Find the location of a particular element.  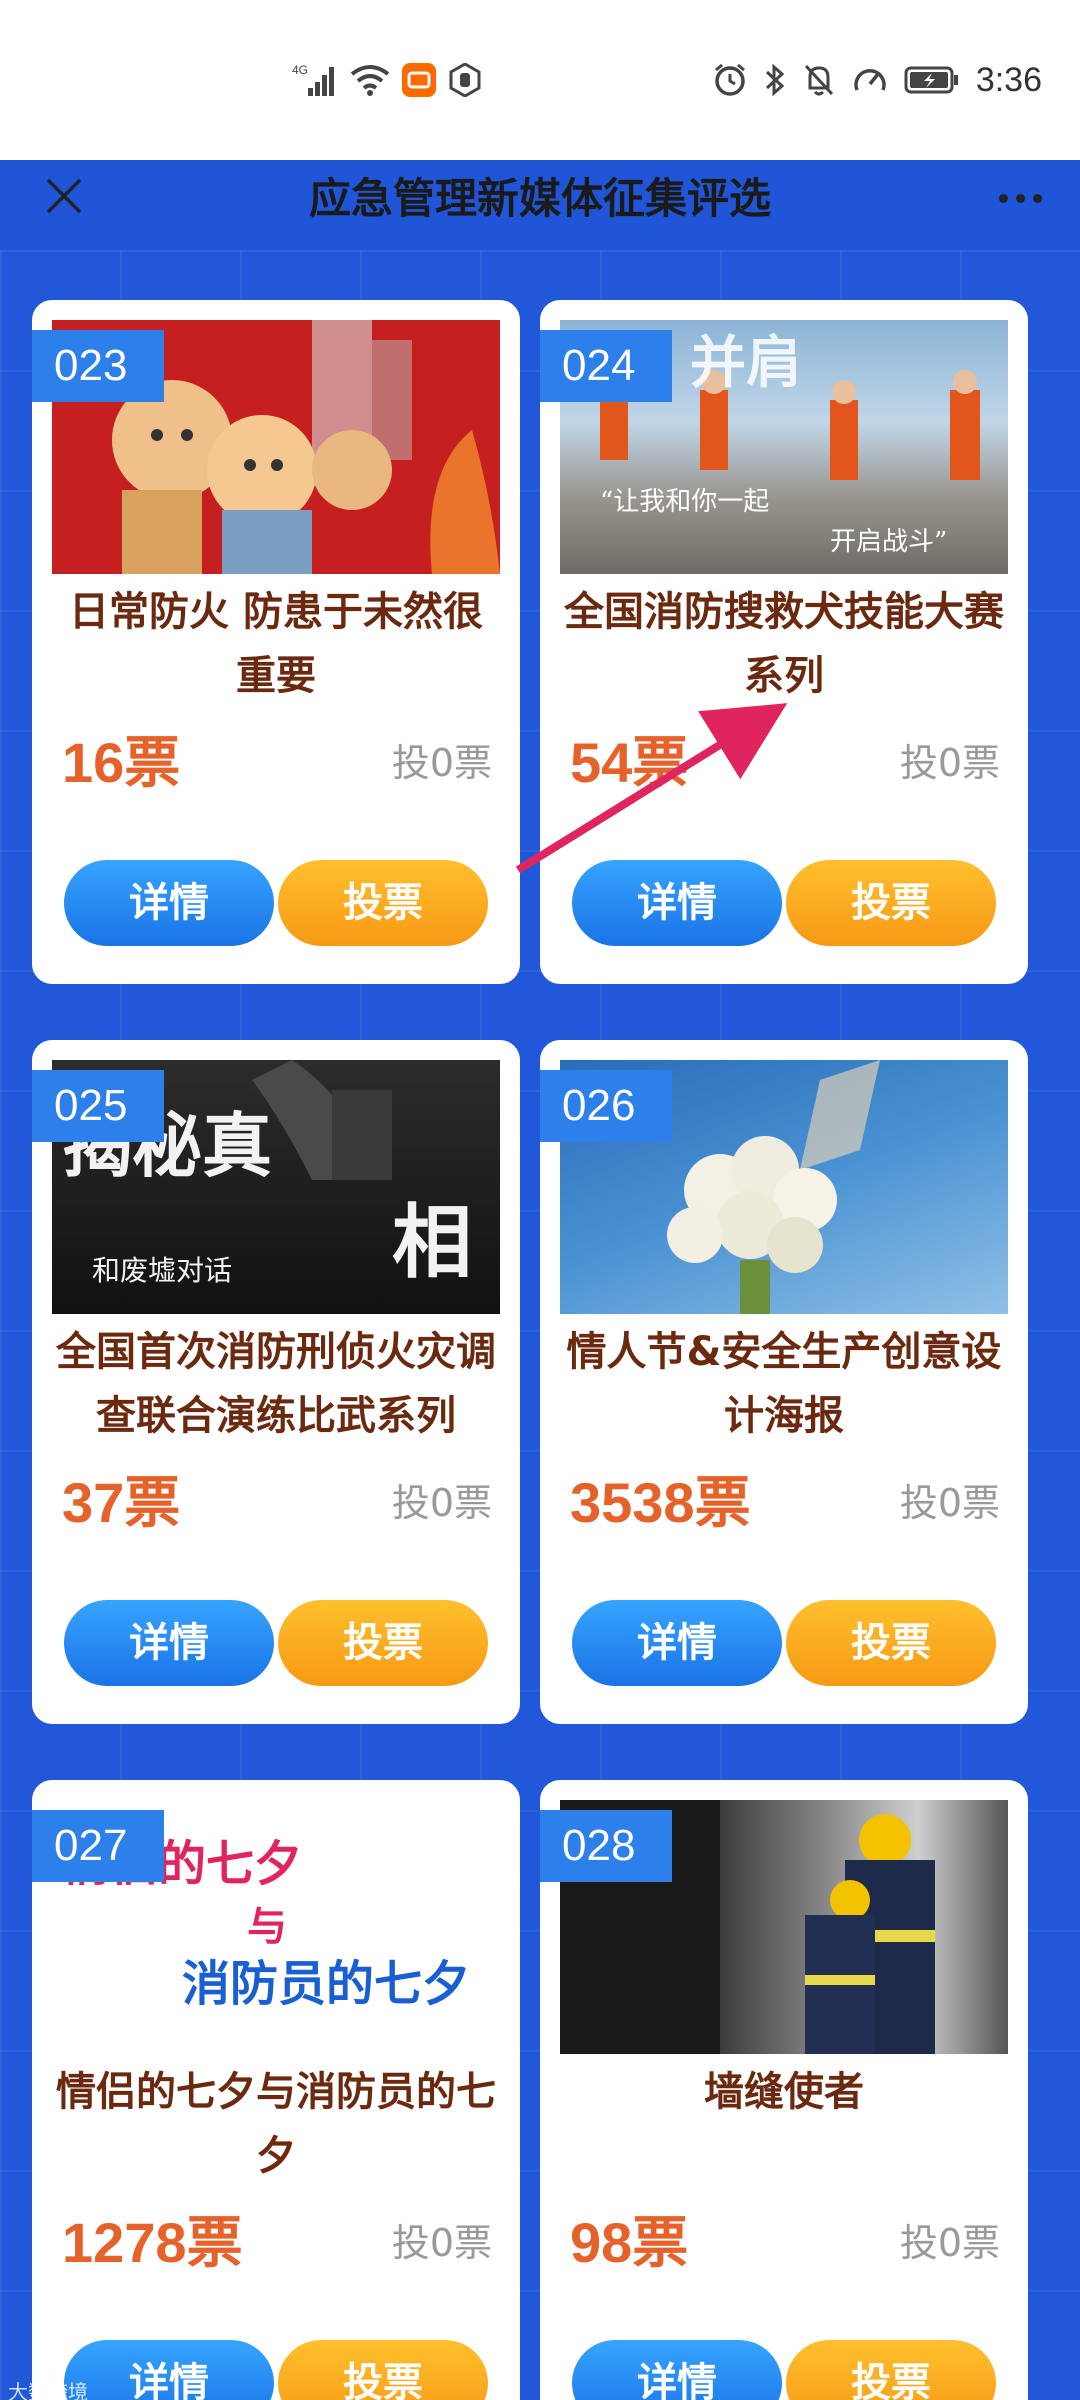

status-time: 3:36 is located at coordinates (1008, 79).